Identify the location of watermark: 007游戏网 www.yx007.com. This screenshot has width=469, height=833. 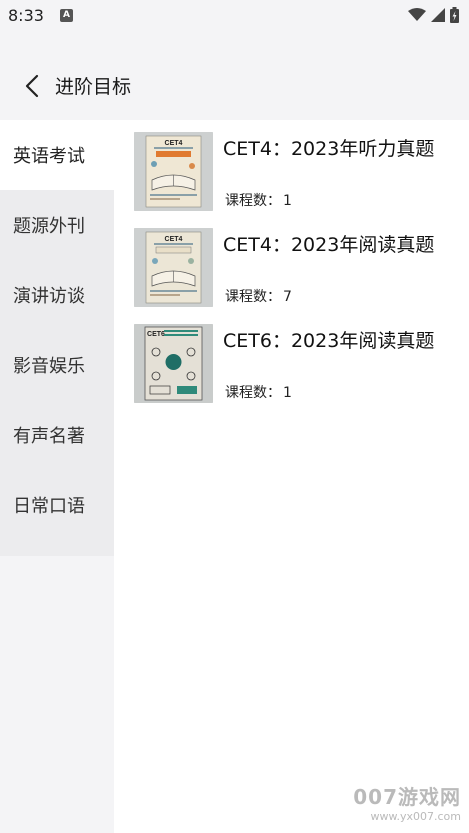
(407, 802).